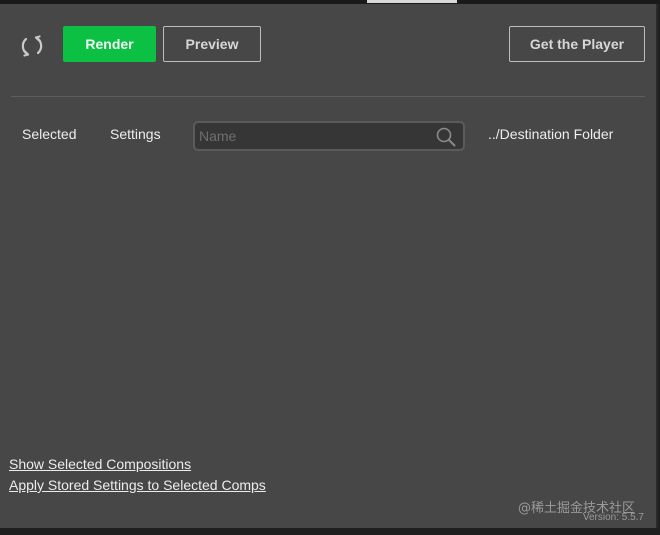 The image size is (660, 535). I want to click on preview-button: Preview, so click(212, 44).